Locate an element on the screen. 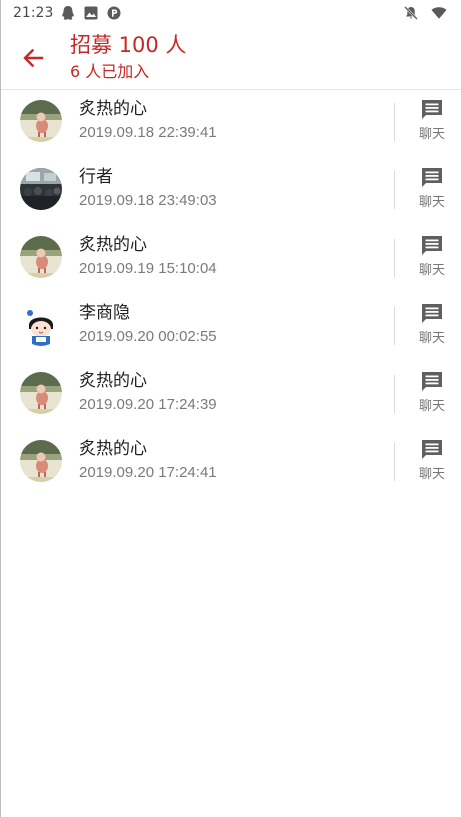  page-title: 招募 100 人 is located at coordinates (128, 45).